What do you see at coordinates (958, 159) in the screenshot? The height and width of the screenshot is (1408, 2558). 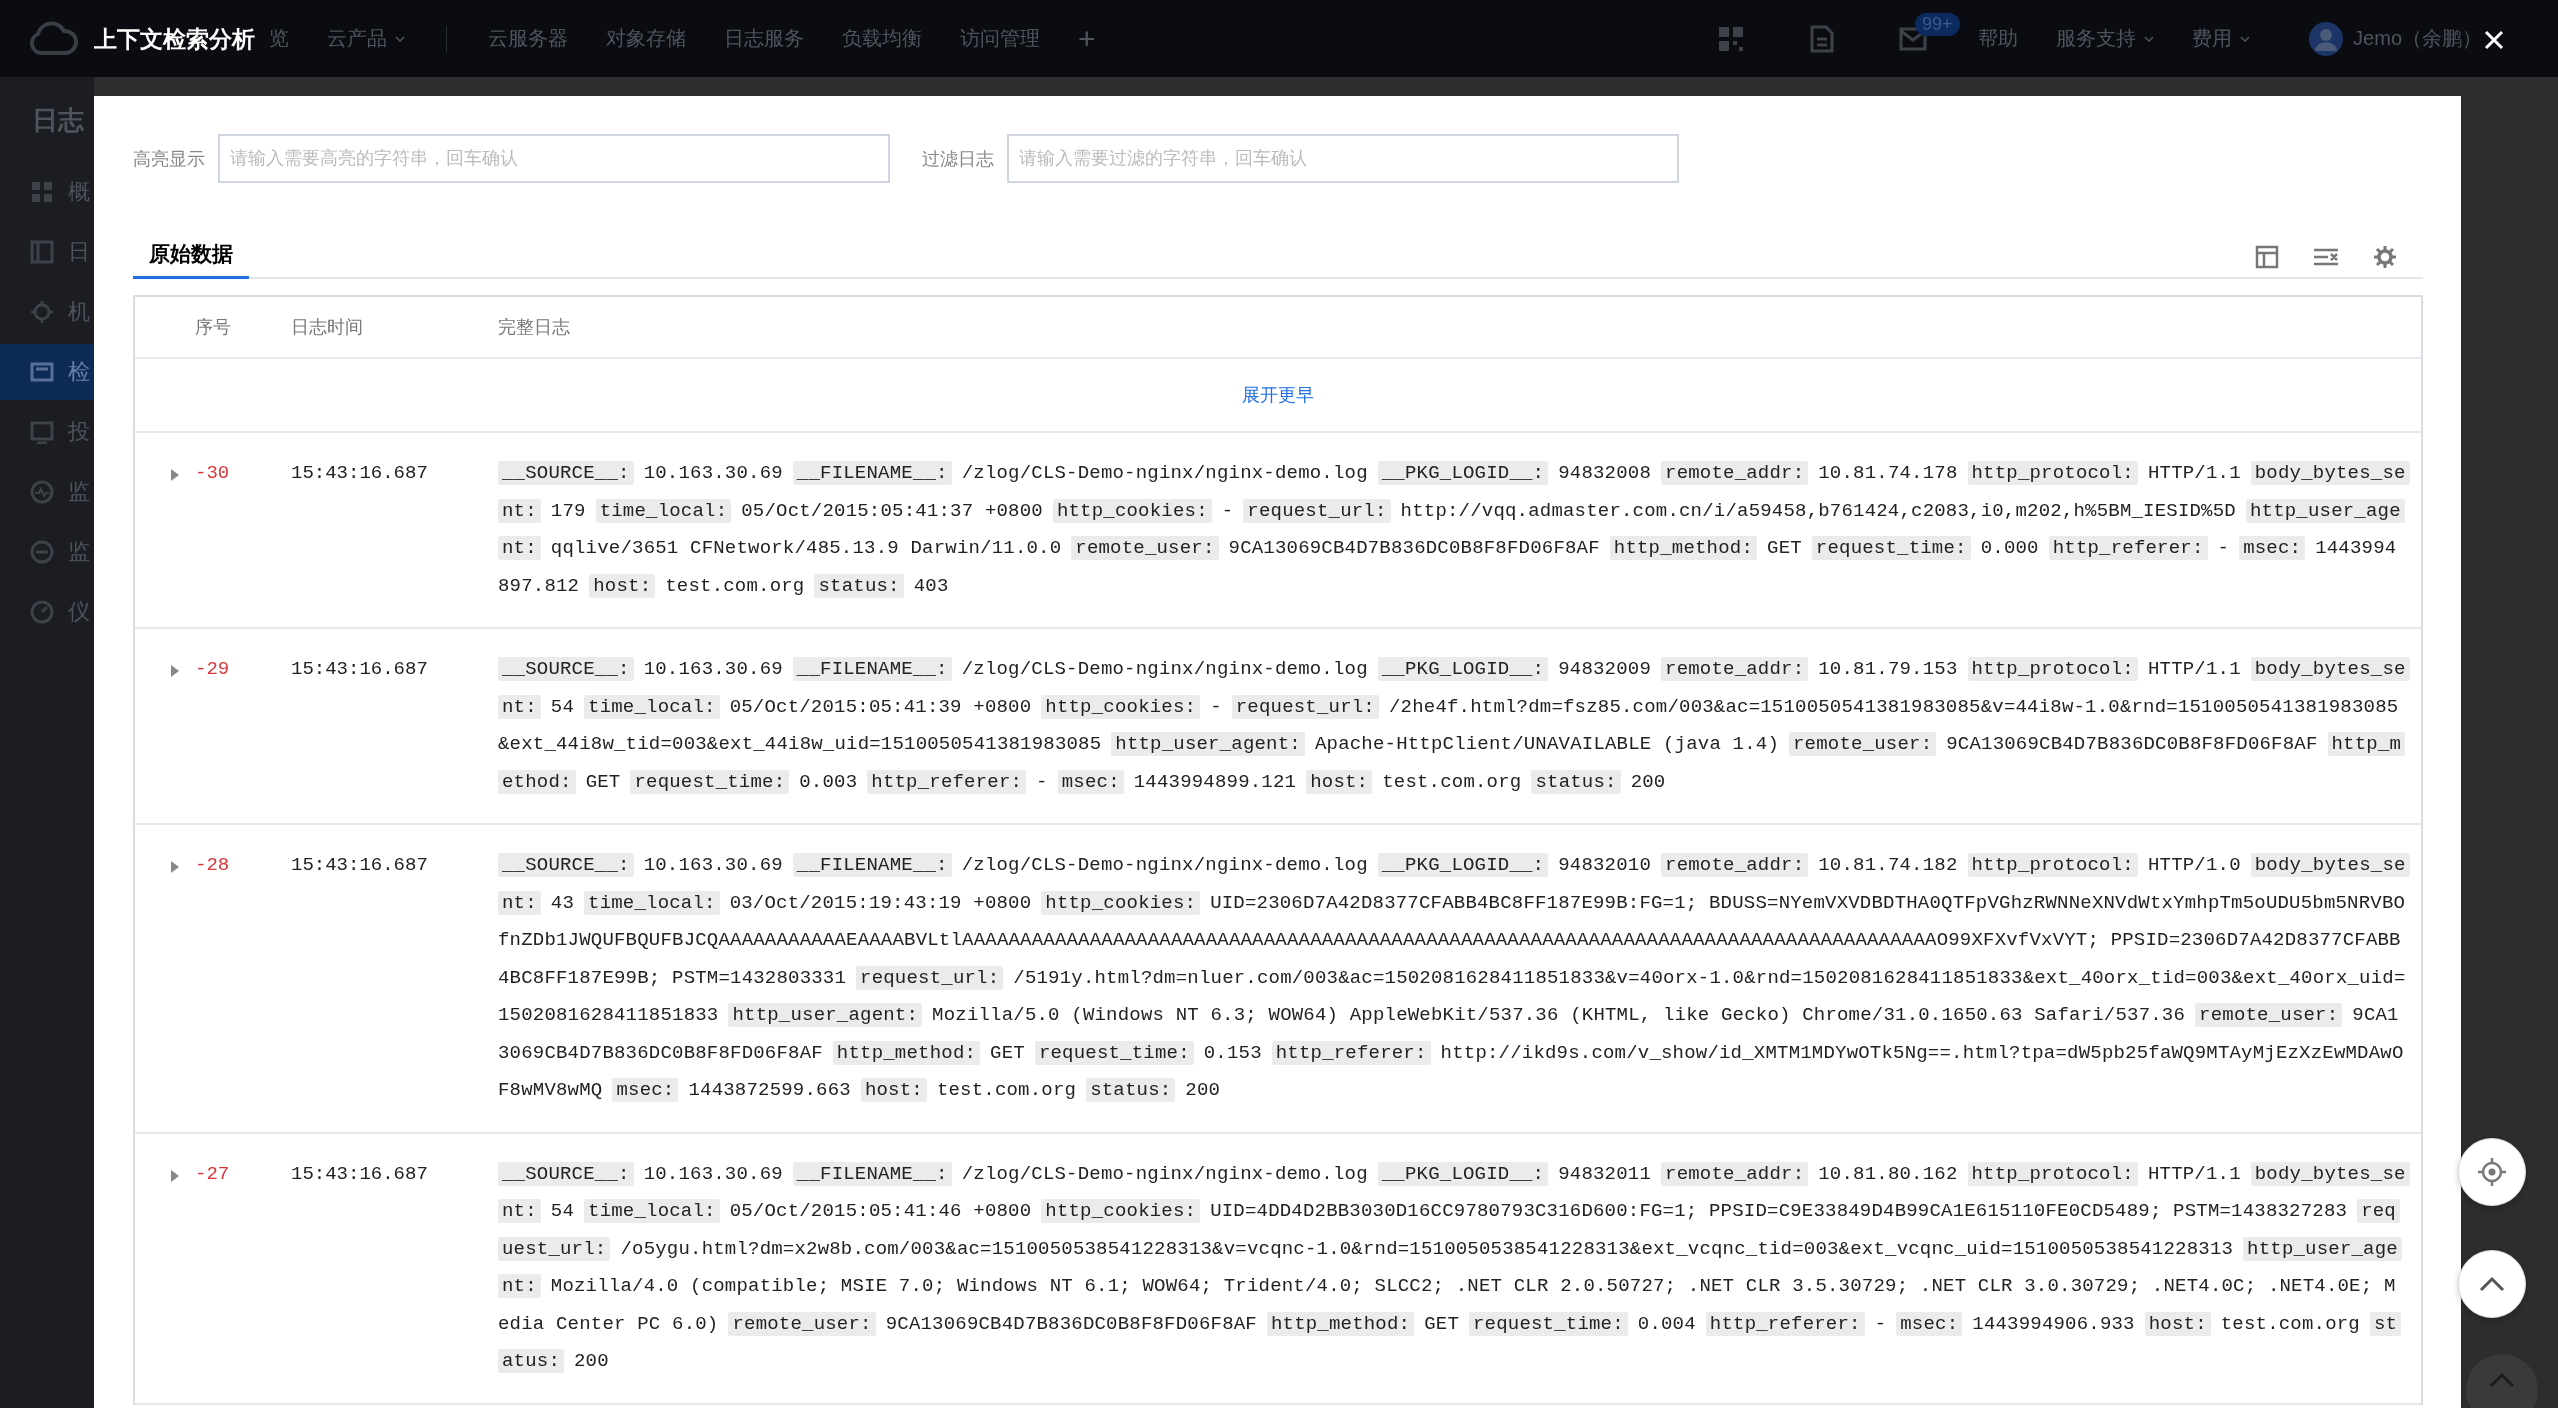 I see `field-label: 过滤日志` at bounding box center [958, 159].